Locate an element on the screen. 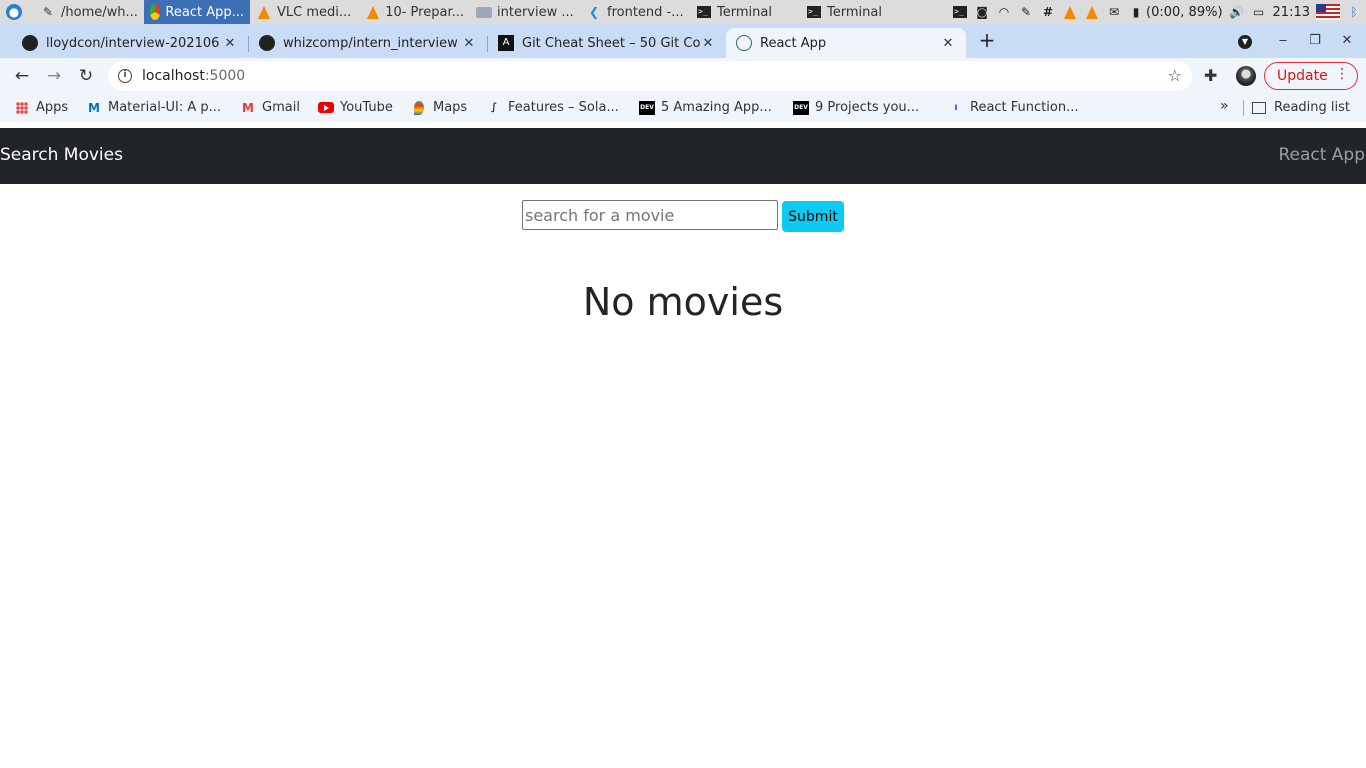  navbar-brand: Search Movies is located at coordinates (61, 155).